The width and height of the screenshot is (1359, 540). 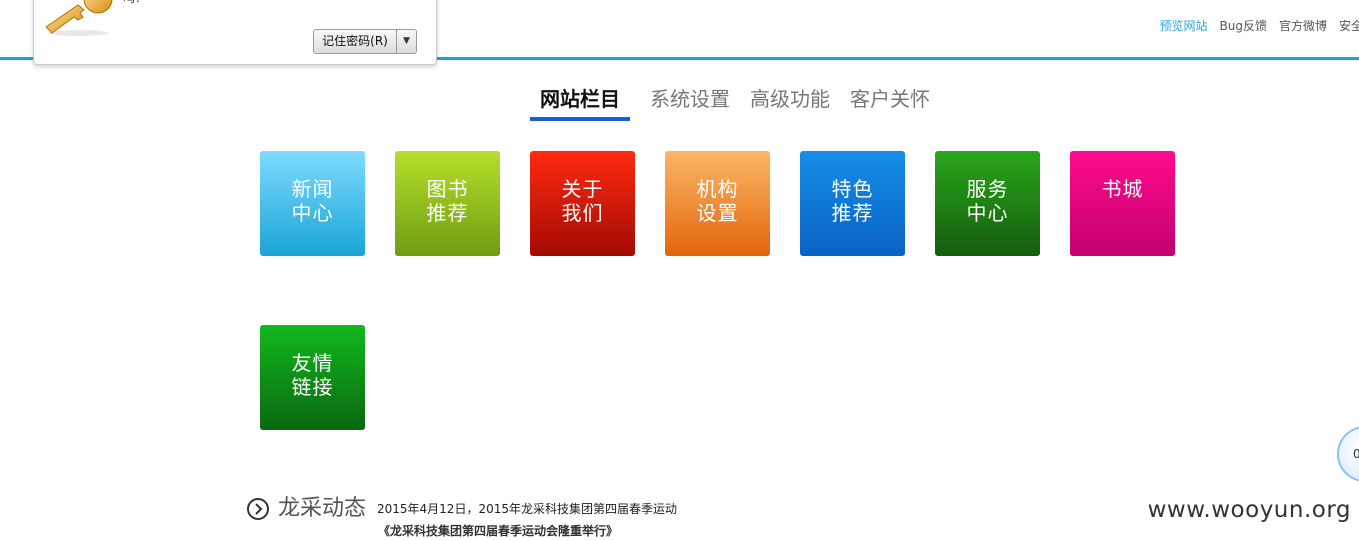 I want to click on tile-bookstore: 书城, so click(x=1122, y=203).